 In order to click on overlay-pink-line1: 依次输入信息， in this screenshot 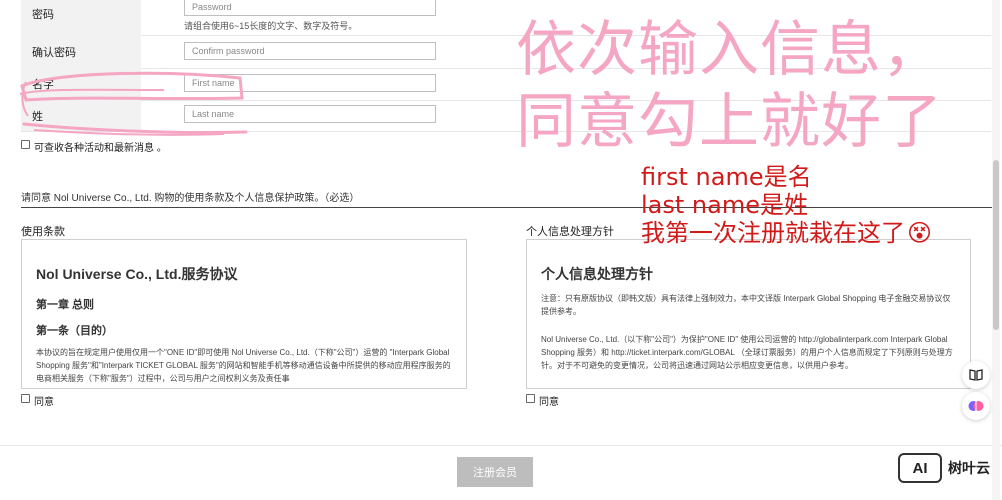, I will do `click(729, 50)`.